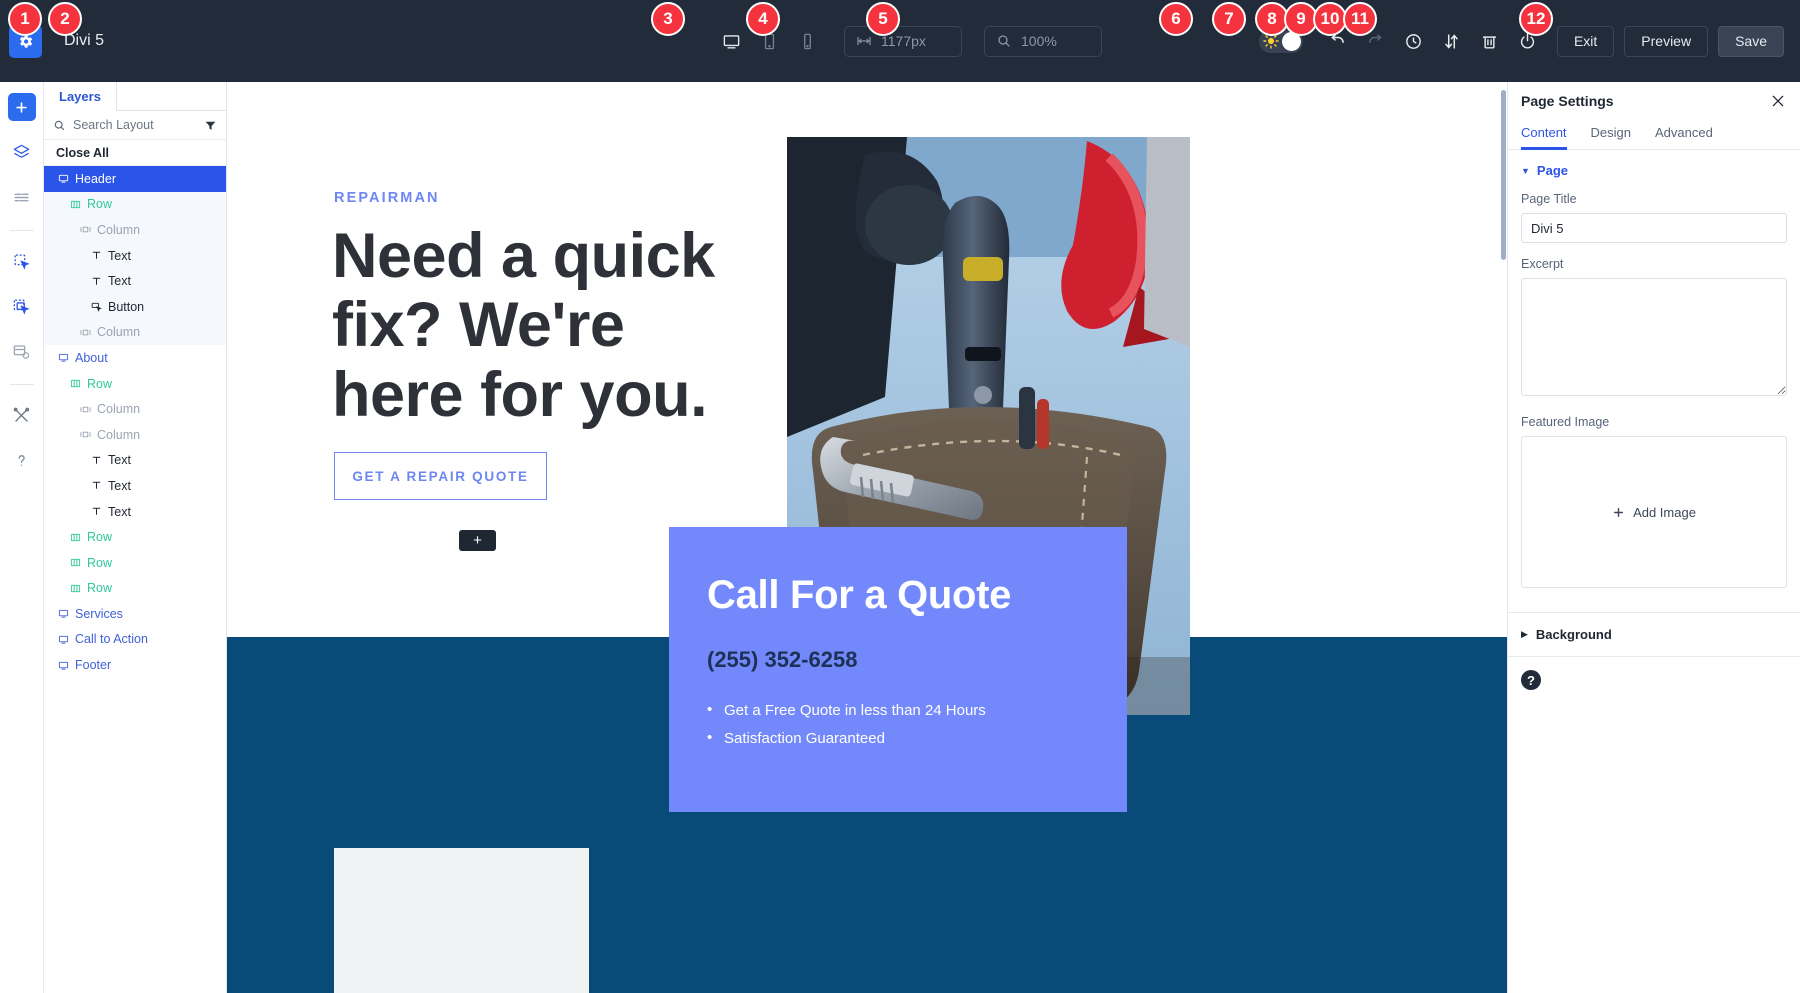 The height and width of the screenshot is (993, 1800). Describe the element at coordinates (135, 96) in the screenshot. I see `layers-tabbar: Layers` at that location.